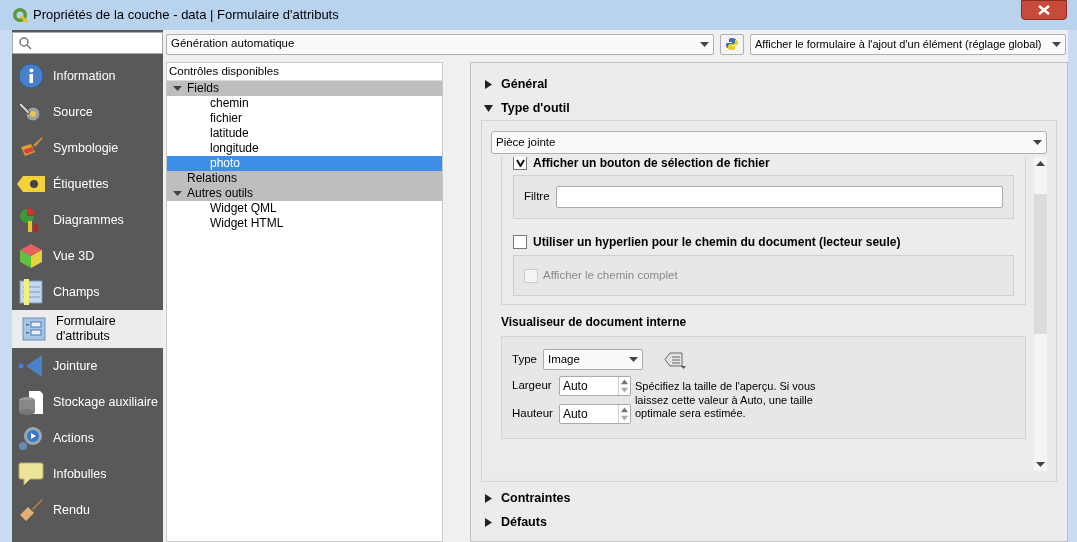  I want to click on sidebar-item: Formulaire d'attributs, so click(87, 329).